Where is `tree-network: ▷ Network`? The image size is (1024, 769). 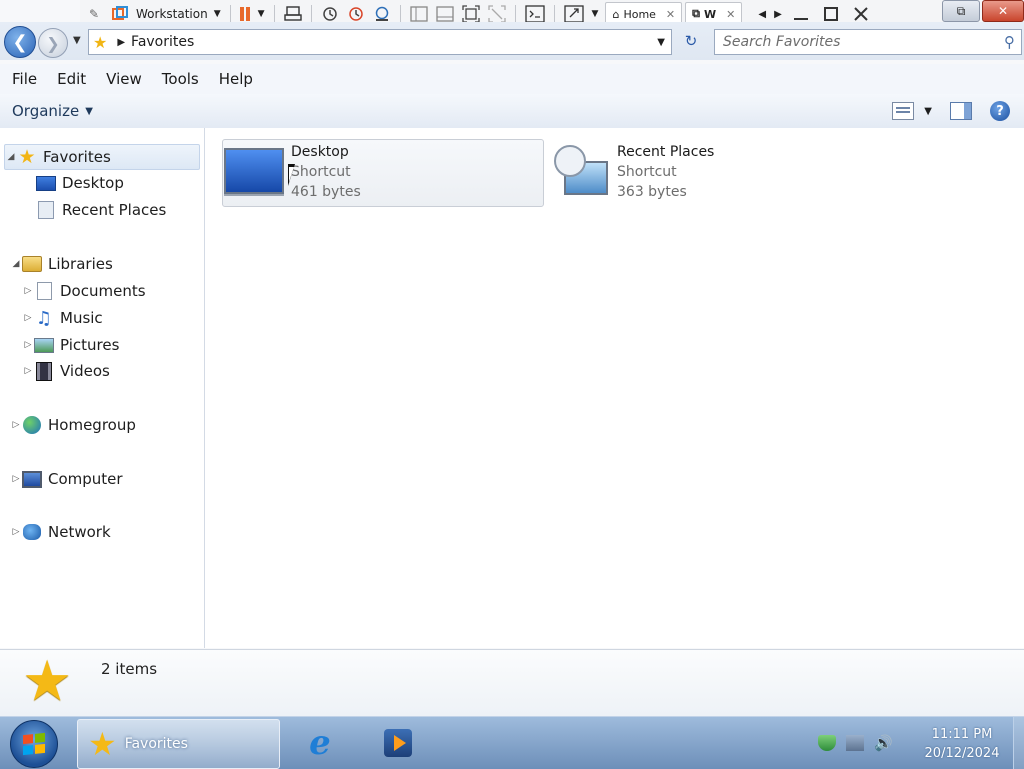
tree-network: ▷ Network is located at coordinates (60, 532).